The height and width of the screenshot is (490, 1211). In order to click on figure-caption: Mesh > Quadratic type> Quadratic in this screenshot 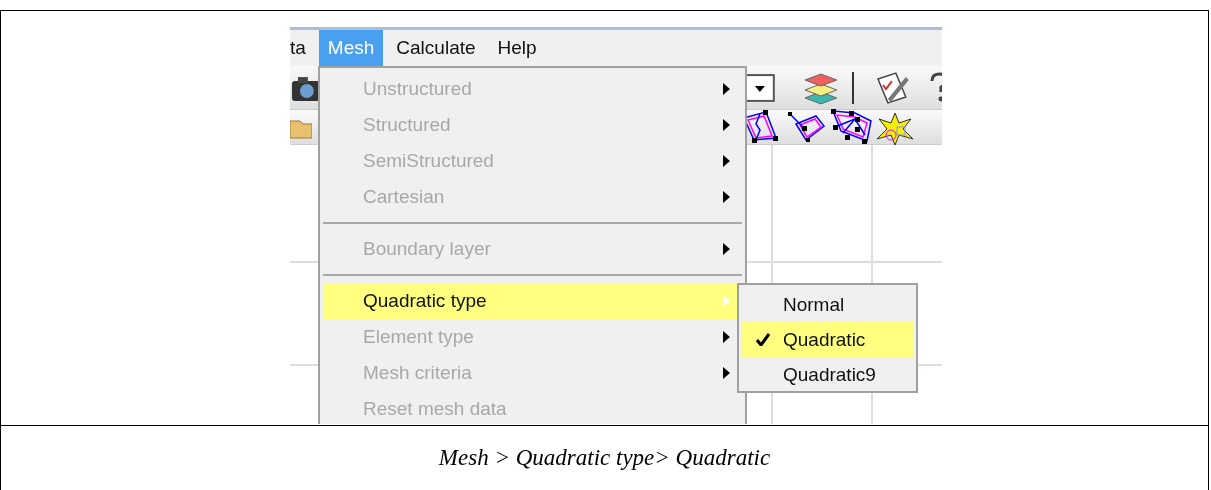, I will do `click(604, 458)`.